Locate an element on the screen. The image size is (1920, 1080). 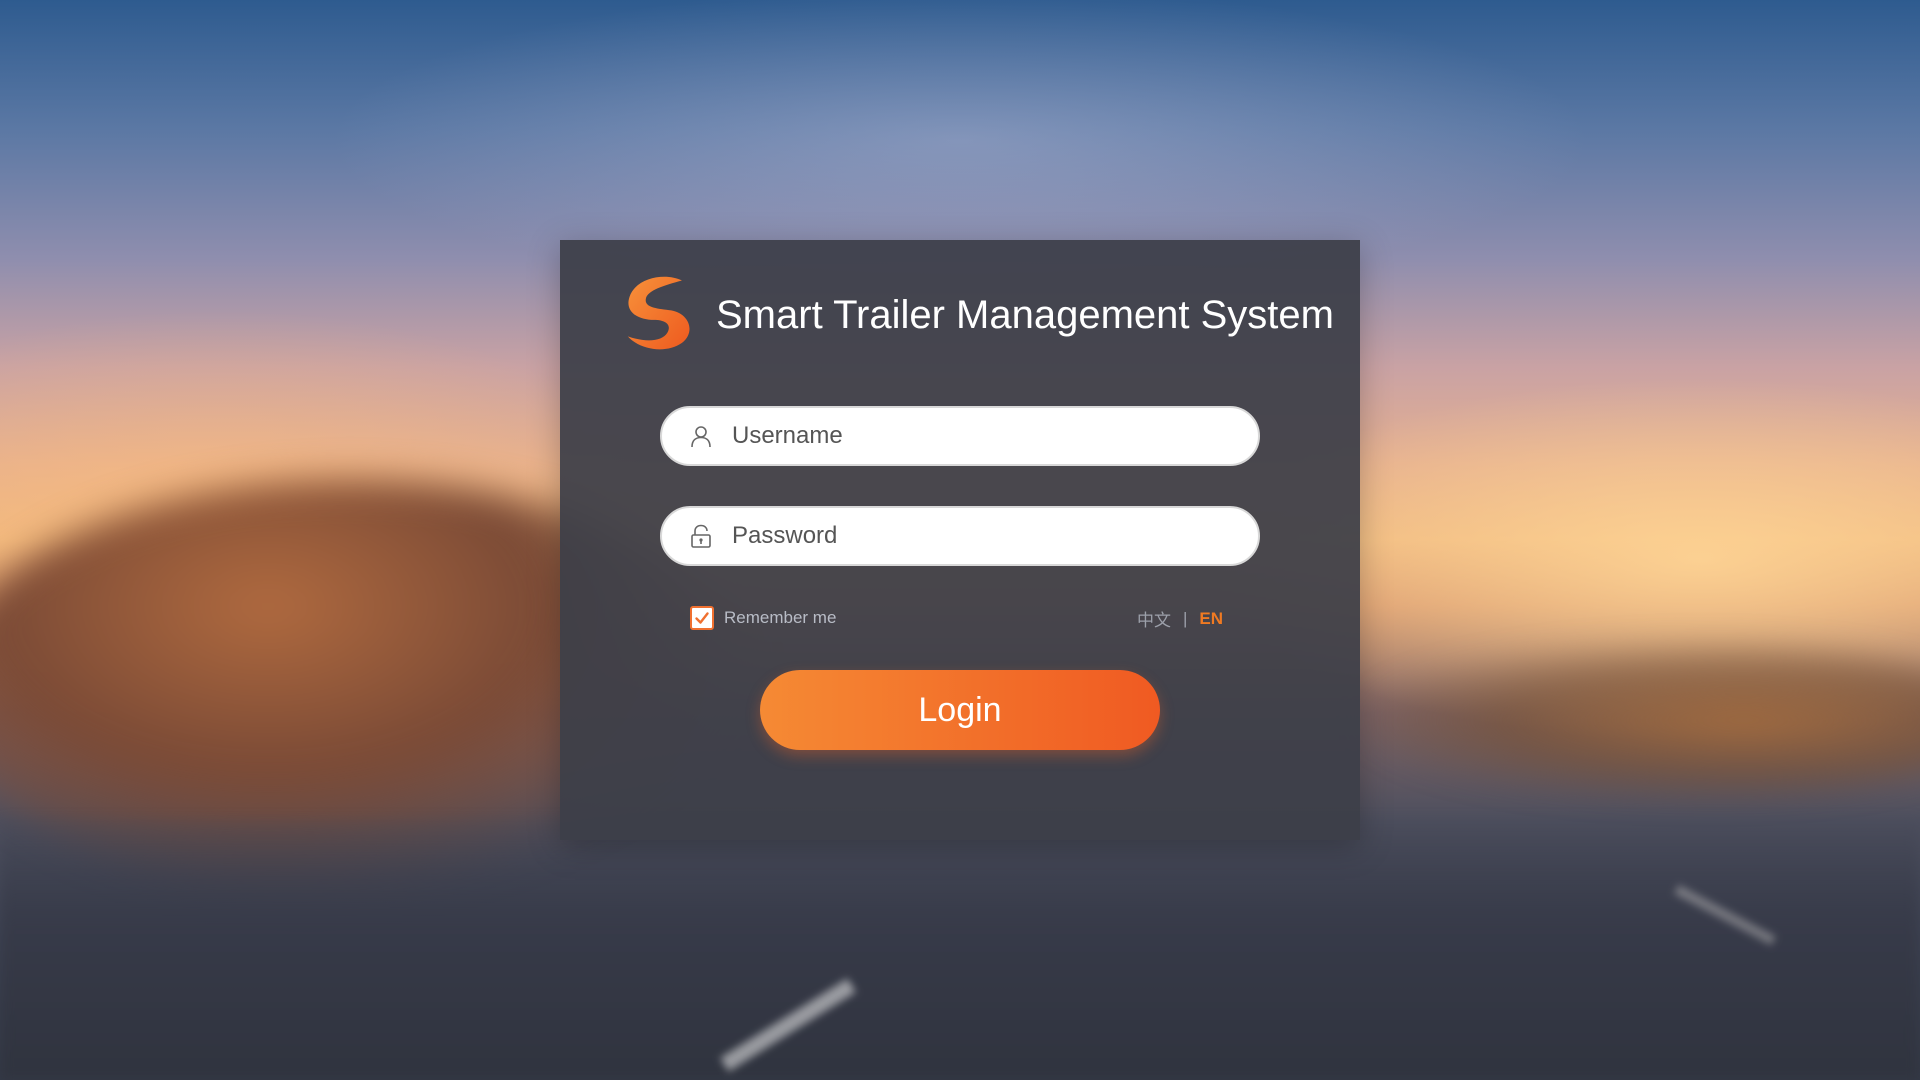
remember-me-checkbox is located at coordinates (702, 618).